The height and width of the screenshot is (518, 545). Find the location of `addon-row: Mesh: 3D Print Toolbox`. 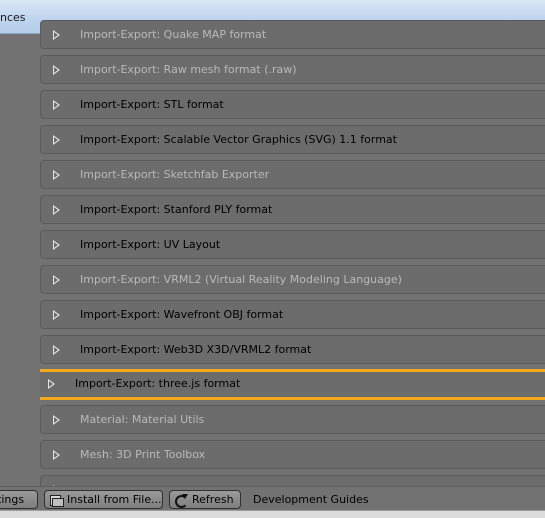

addon-row: Mesh: 3D Print Toolbox is located at coordinates (292, 454).